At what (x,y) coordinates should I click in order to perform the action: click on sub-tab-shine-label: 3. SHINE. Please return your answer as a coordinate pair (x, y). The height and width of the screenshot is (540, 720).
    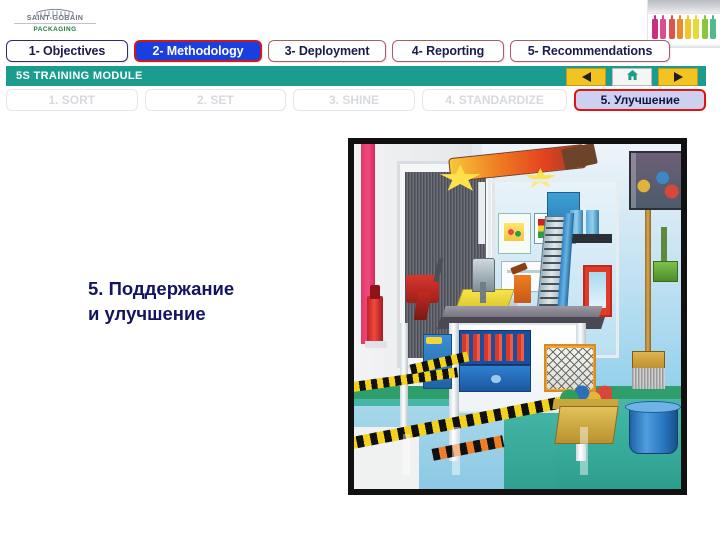
    Looking at the image, I should click on (354, 100).